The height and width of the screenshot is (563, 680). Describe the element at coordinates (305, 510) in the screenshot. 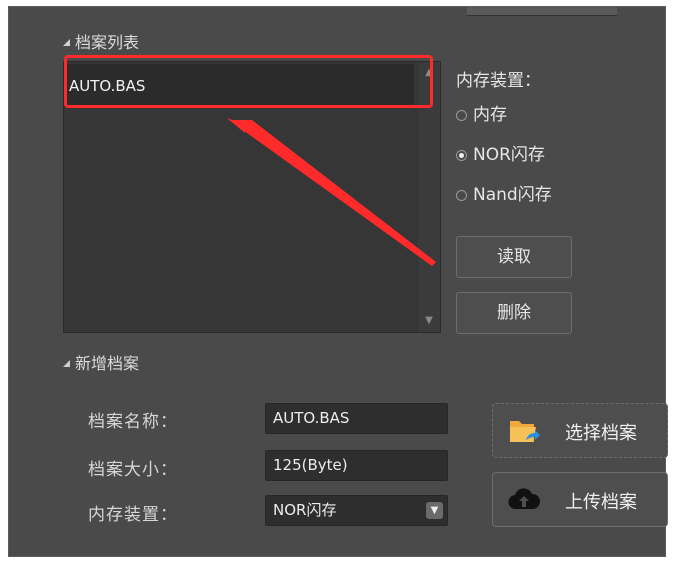

I see `storage-select-value: NOR闪存` at that location.